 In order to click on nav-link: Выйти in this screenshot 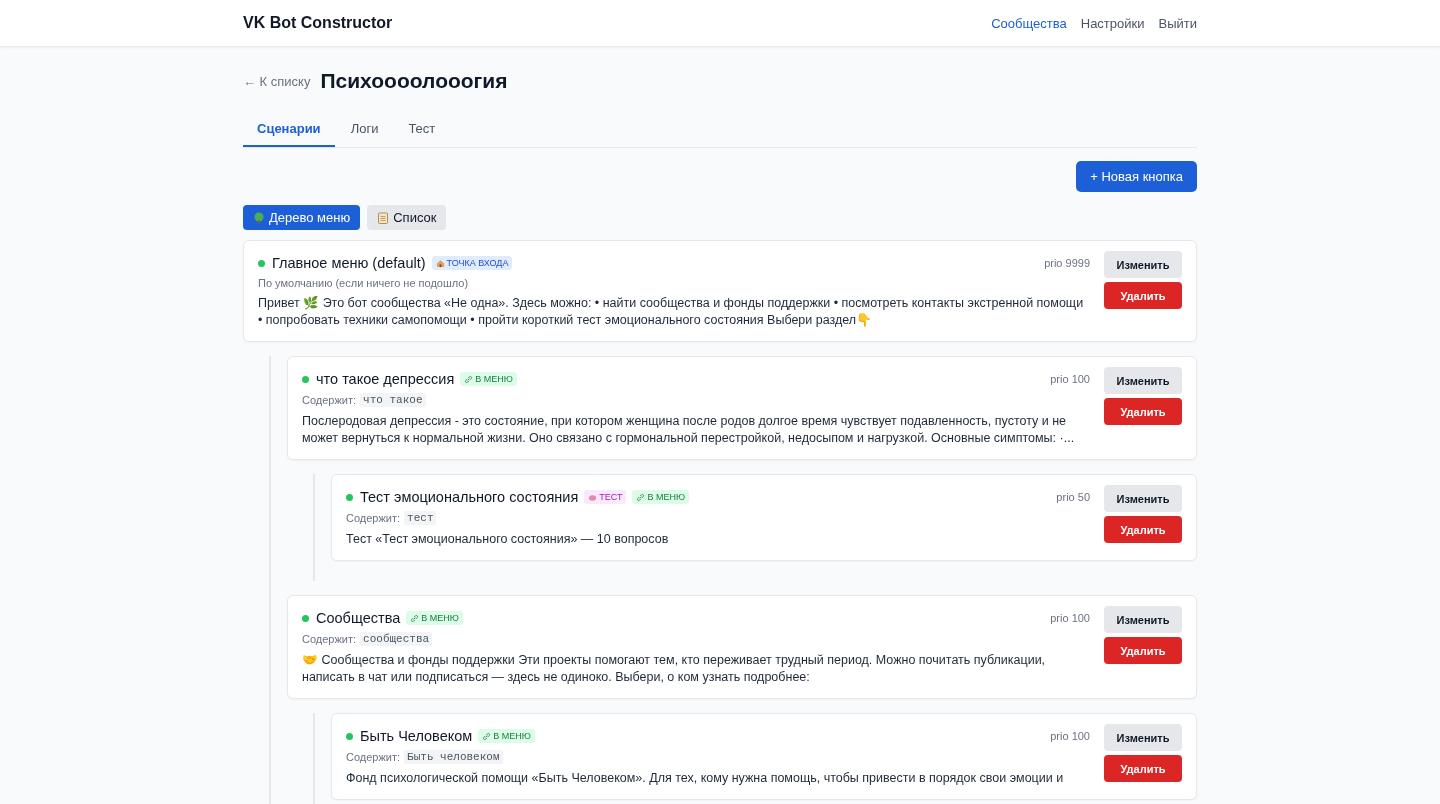, I will do `click(1177, 23)`.